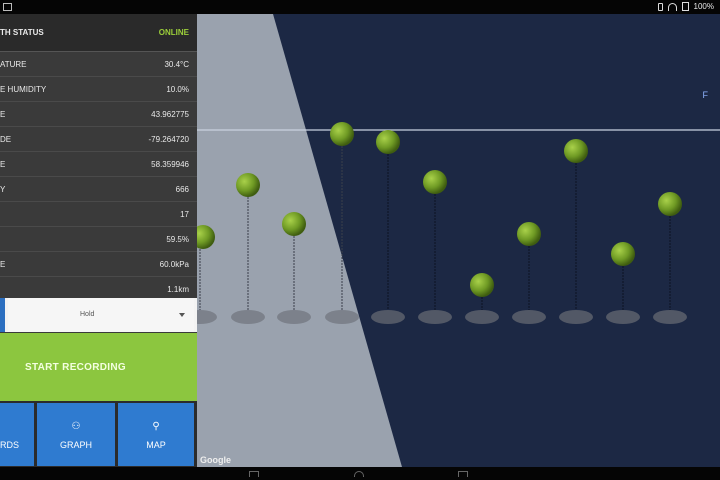 The height and width of the screenshot is (480, 720). I want to click on reading-value: 666, so click(182, 189).